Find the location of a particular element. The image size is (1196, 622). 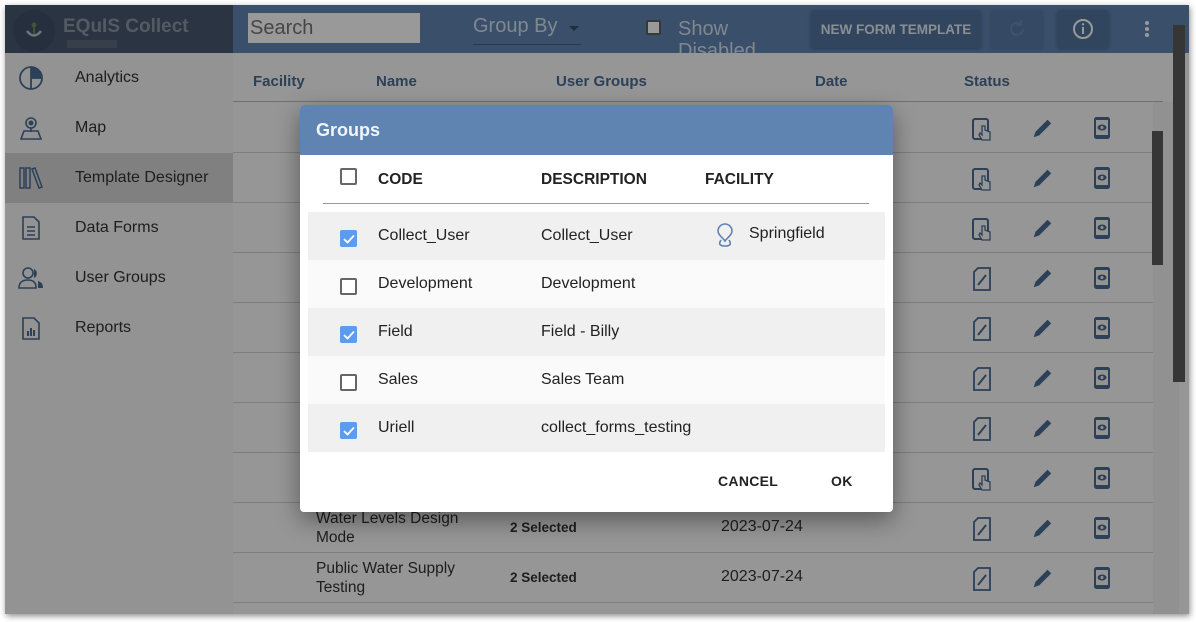

group-code: Sales is located at coordinates (398, 379).